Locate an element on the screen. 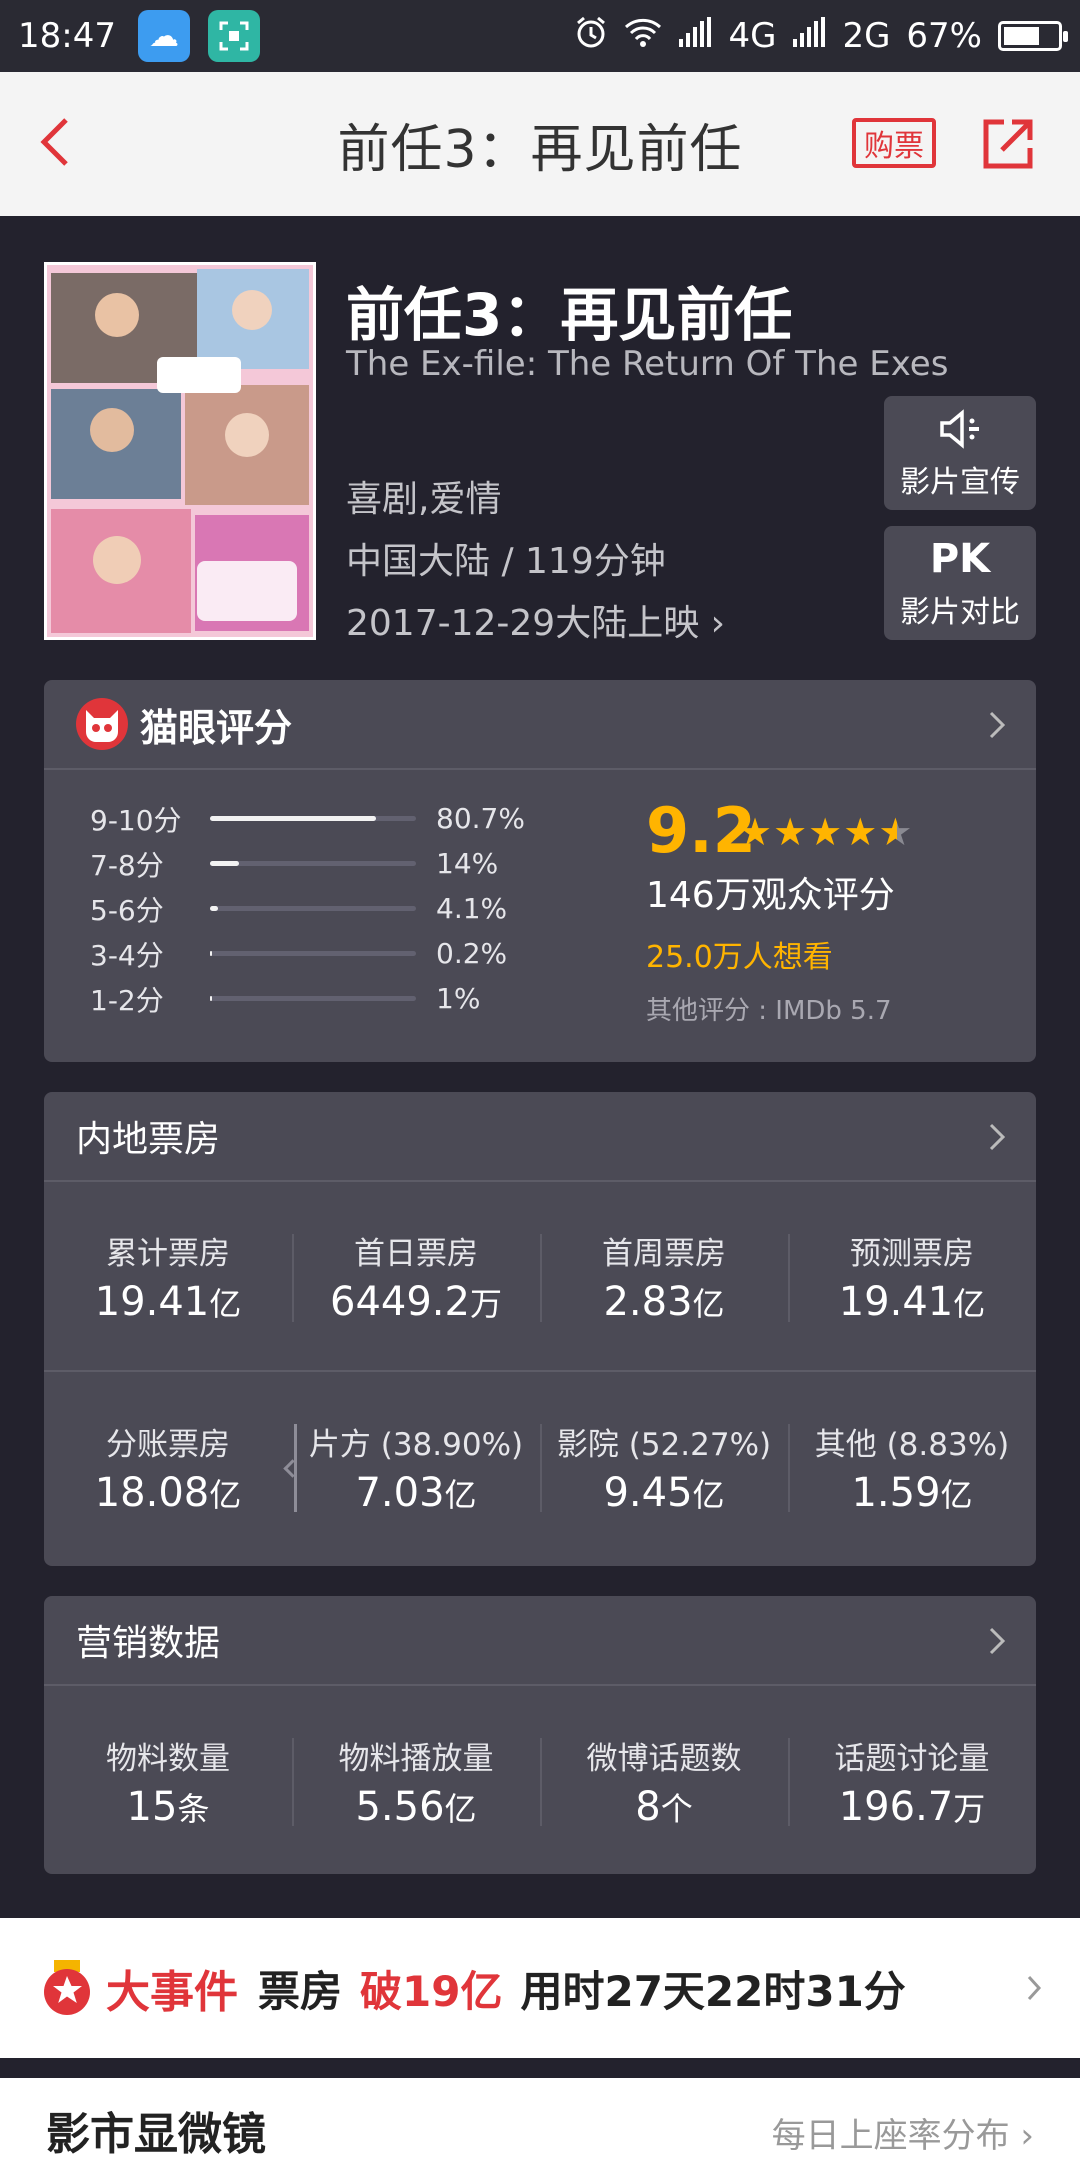 This screenshot has height=2160, width=1080. event-star-badge-icon is located at coordinates (67, 1987).